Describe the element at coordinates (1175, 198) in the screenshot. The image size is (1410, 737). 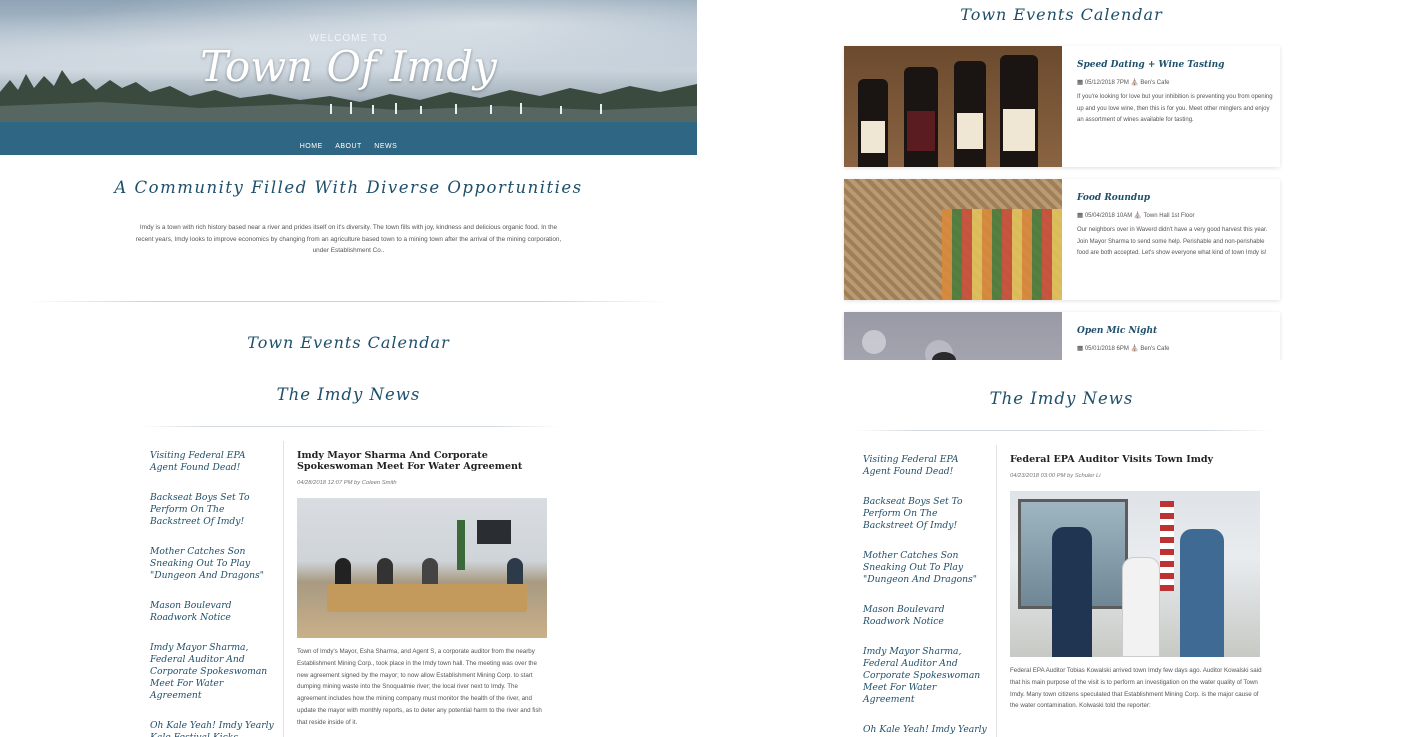
I see `event-title: Food Roundup` at that location.